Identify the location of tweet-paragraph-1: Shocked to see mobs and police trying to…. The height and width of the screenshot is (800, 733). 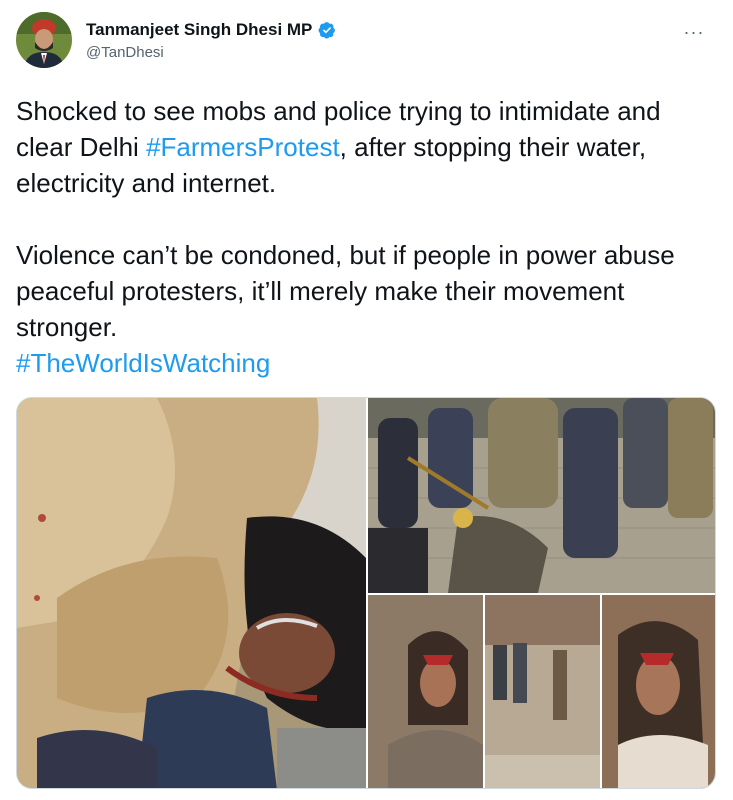
(366, 147).